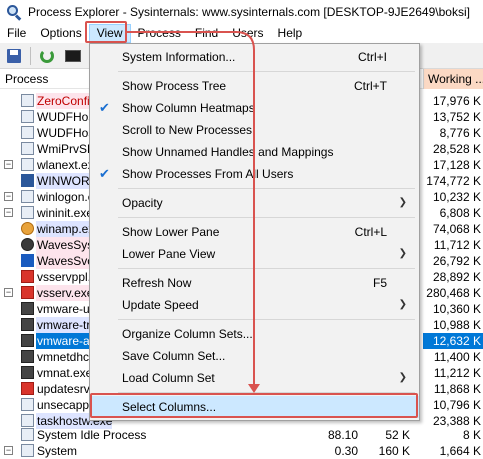 The width and height of the screenshot is (483, 459). Describe the element at coordinates (372, 57) in the screenshot. I see `menu-item-shortcut: Ctrl+I` at that location.